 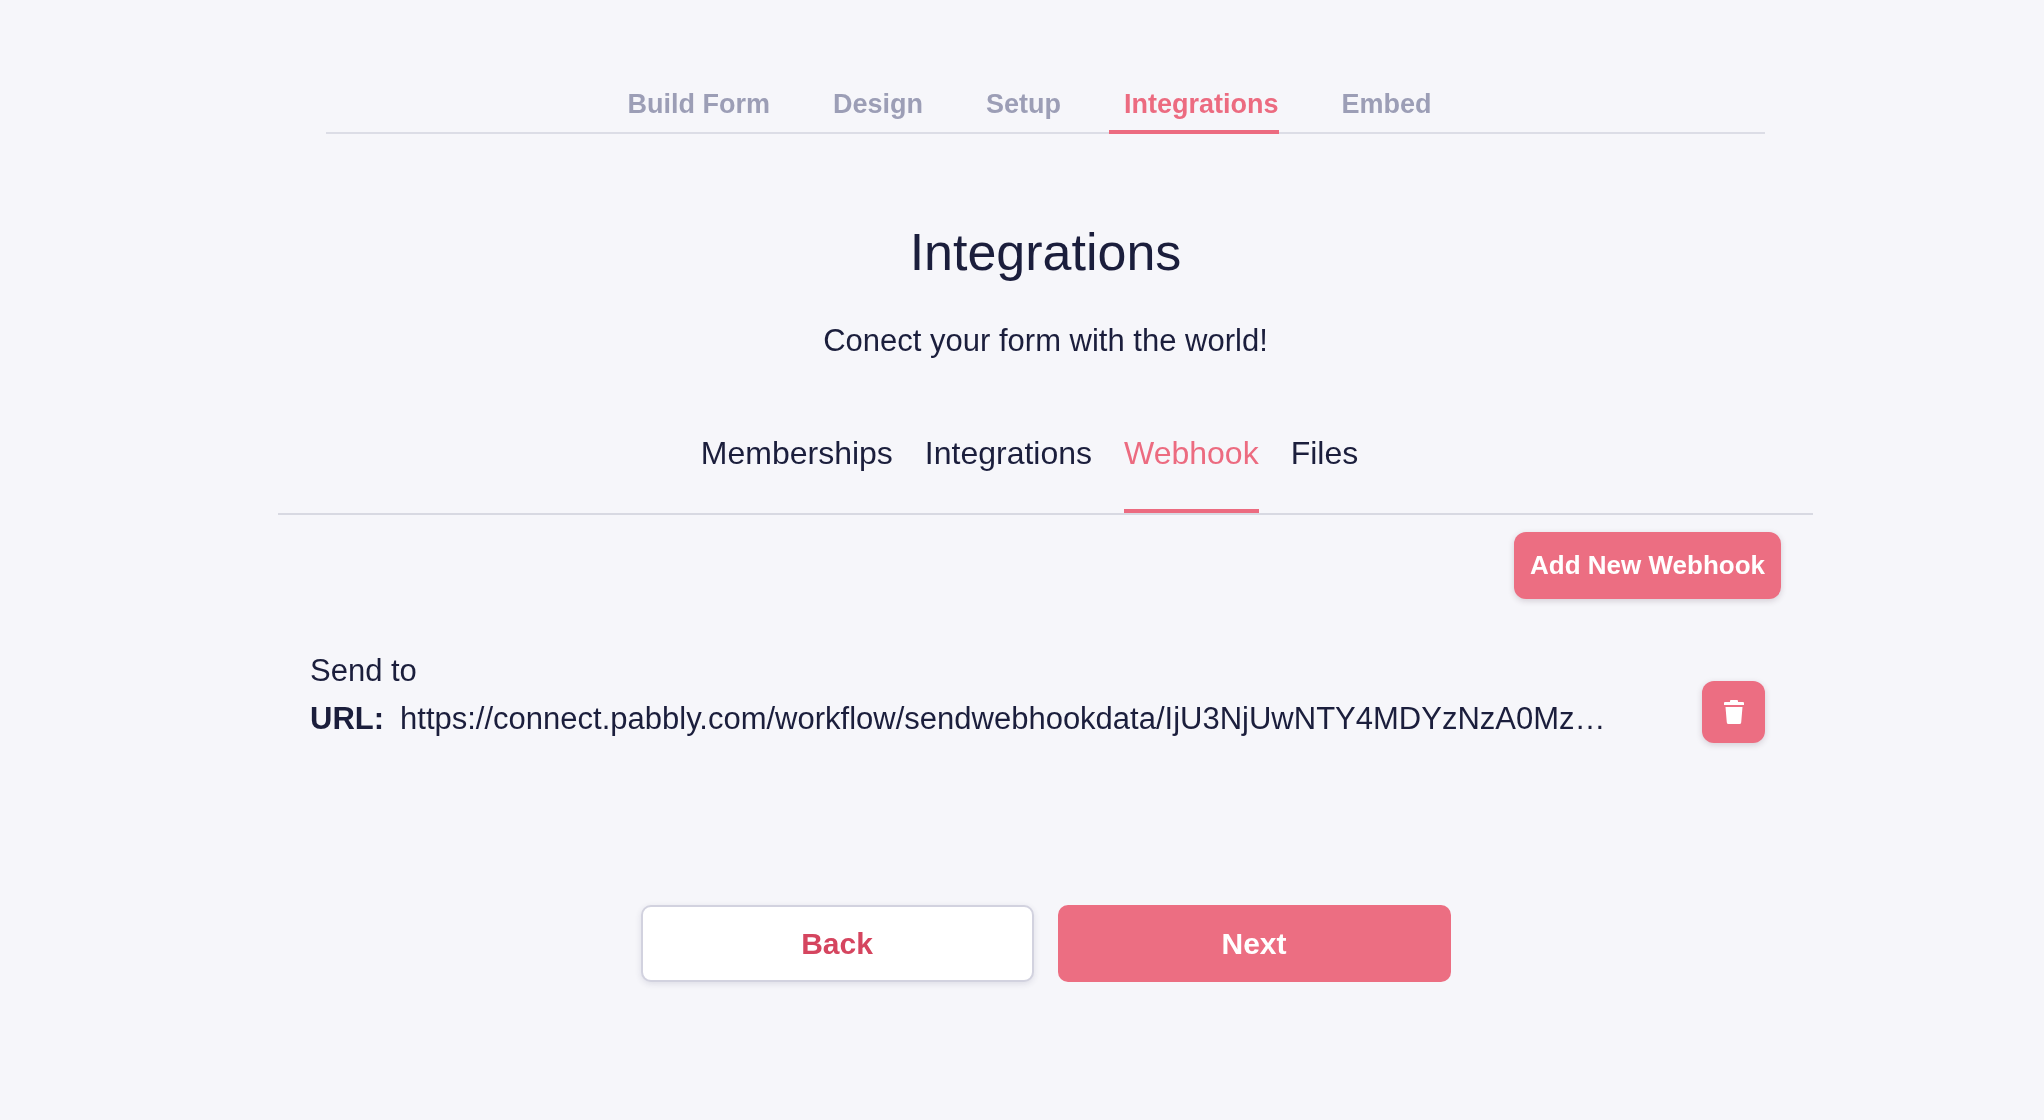 I want to click on section-tab: Files, so click(x=1324, y=473).